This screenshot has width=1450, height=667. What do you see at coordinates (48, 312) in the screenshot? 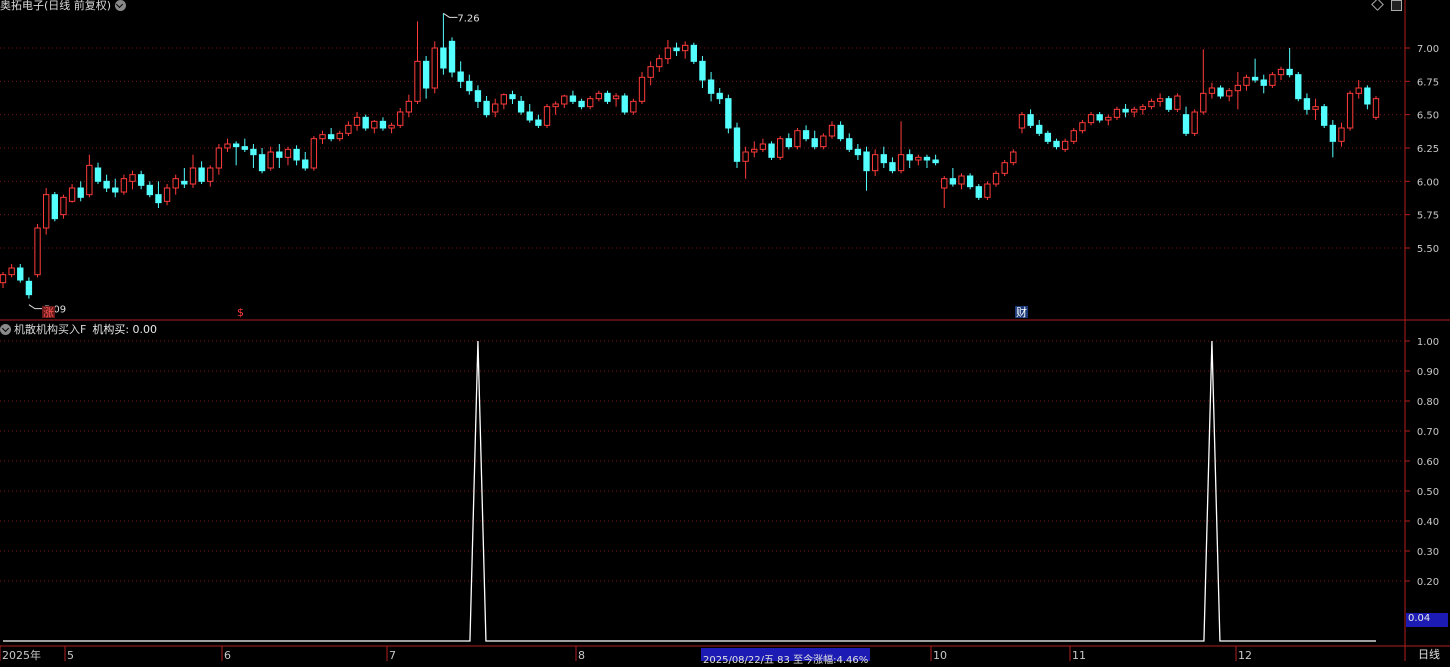
I see `event-marker: 涨` at bounding box center [48, 312].